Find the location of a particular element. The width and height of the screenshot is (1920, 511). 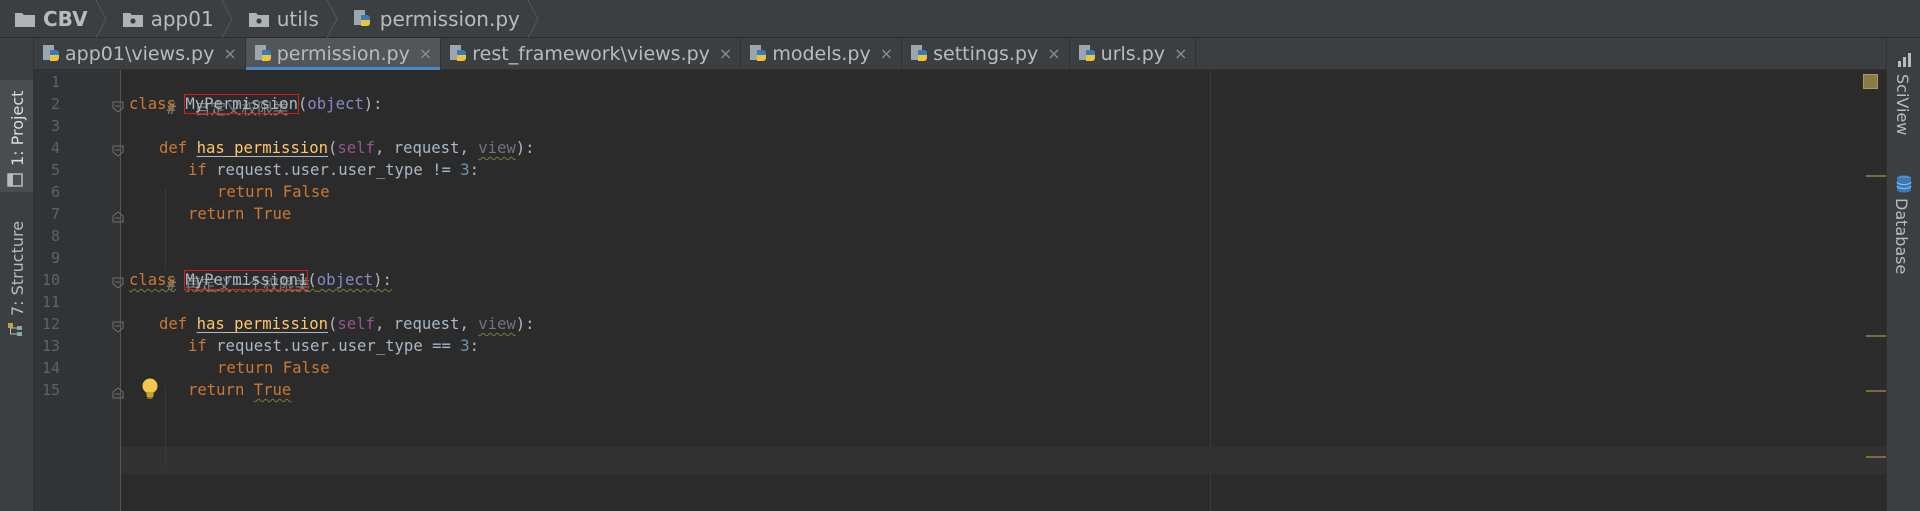

number: 3 is located at coordinates (465, 346).